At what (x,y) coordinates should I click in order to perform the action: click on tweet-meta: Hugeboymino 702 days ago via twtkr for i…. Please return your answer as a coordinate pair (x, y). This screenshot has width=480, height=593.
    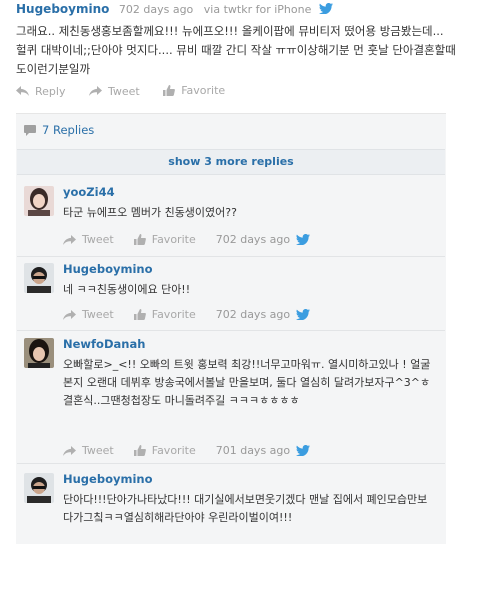
    Looking at the image, I should click on (174, 9).